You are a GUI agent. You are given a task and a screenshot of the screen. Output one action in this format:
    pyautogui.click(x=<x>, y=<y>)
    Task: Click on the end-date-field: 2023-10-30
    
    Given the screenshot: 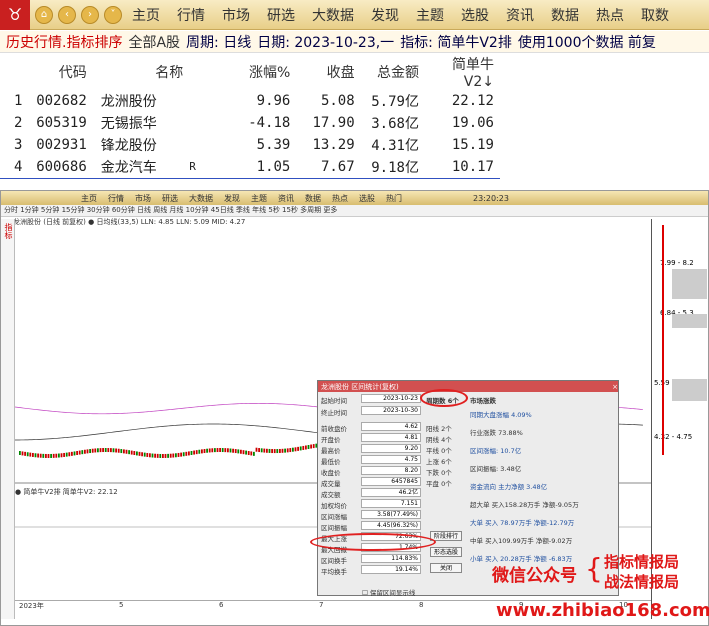 What is the action you would take?
    pyautogui.click(x=391, y=410)
    